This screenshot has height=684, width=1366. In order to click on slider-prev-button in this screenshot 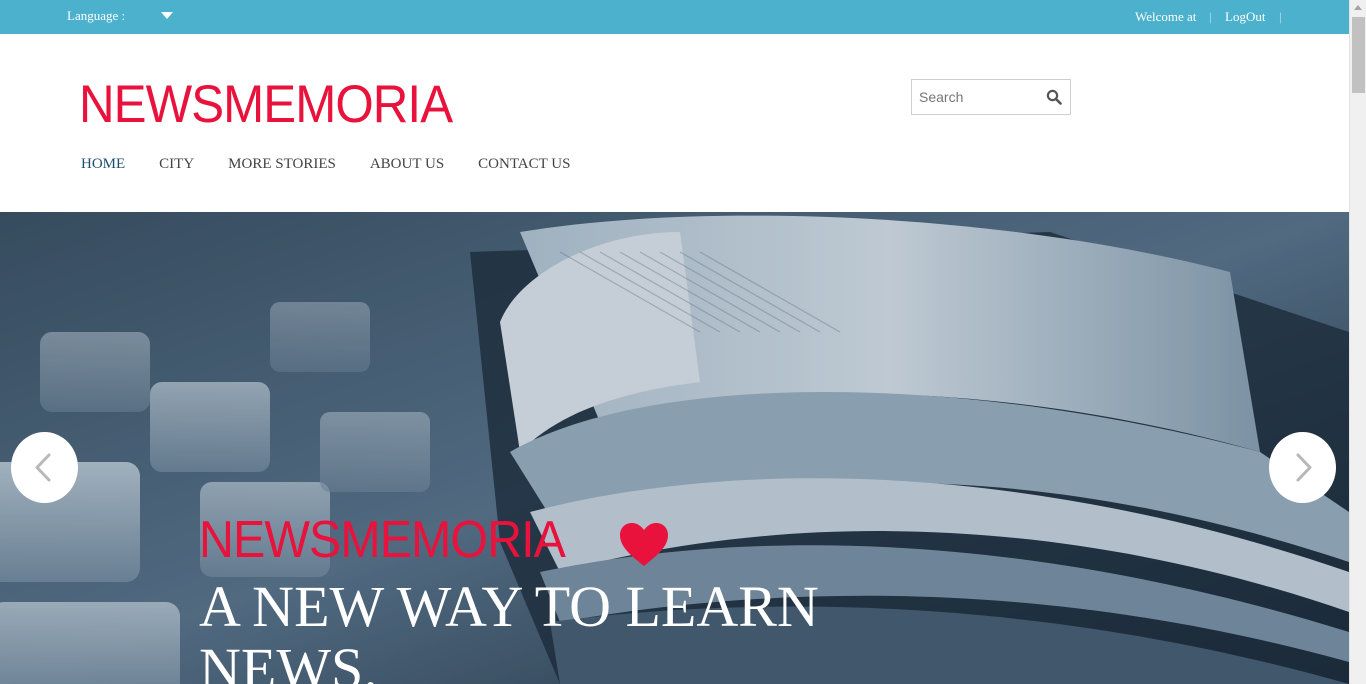, I will do `click(44, 467)`.